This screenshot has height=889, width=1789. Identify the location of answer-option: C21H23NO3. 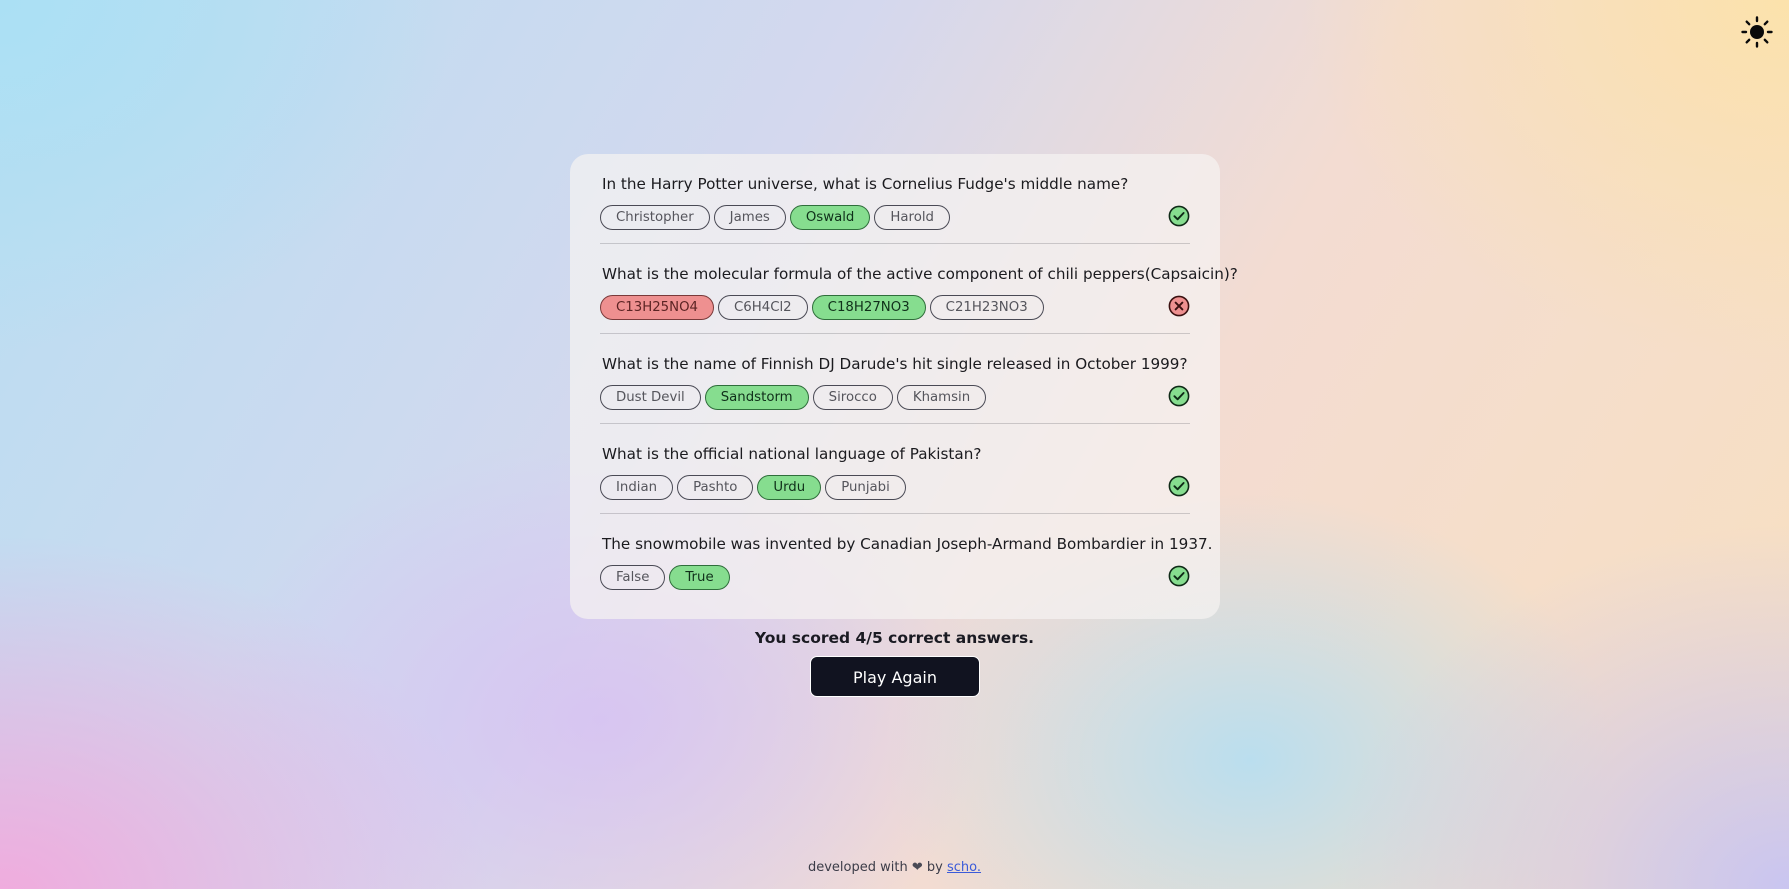
(986, 307).